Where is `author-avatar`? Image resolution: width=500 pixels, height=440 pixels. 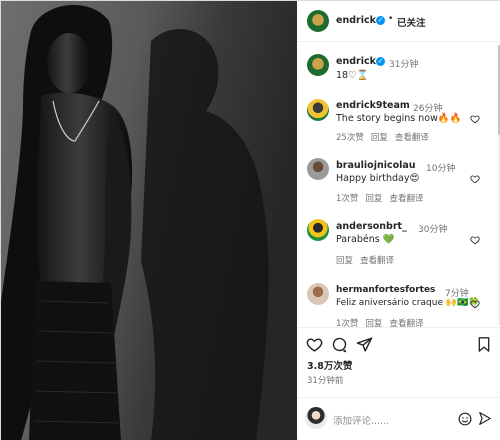
author-avatar is located at coordinates (318, 21).